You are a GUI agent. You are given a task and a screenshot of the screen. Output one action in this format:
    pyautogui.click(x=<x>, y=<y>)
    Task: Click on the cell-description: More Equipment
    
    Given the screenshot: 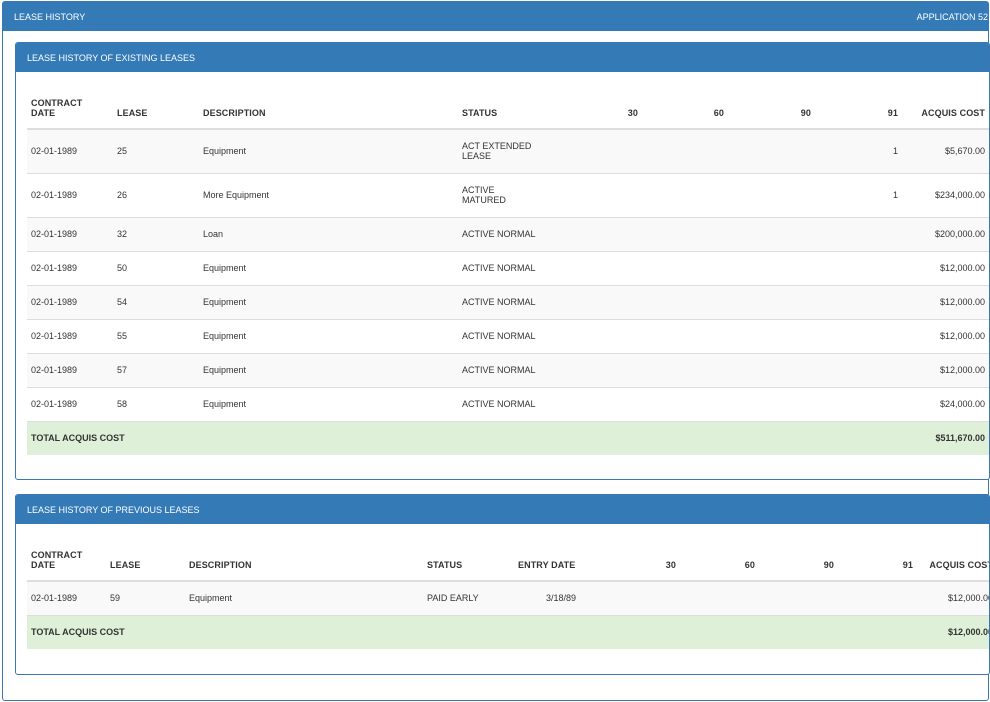 What is the action you would take?
    pyautogui.click(x=328, y=194)
    